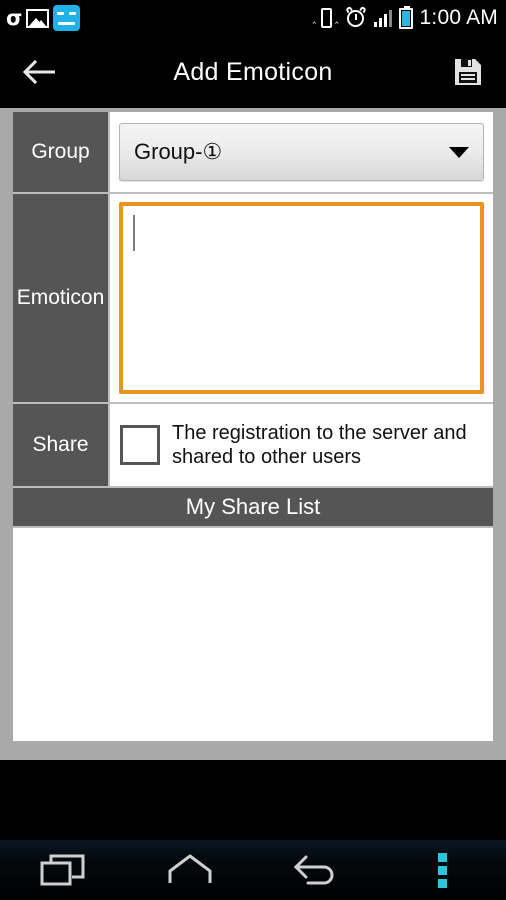  I want to click on picture-icon, so click(38, 18).